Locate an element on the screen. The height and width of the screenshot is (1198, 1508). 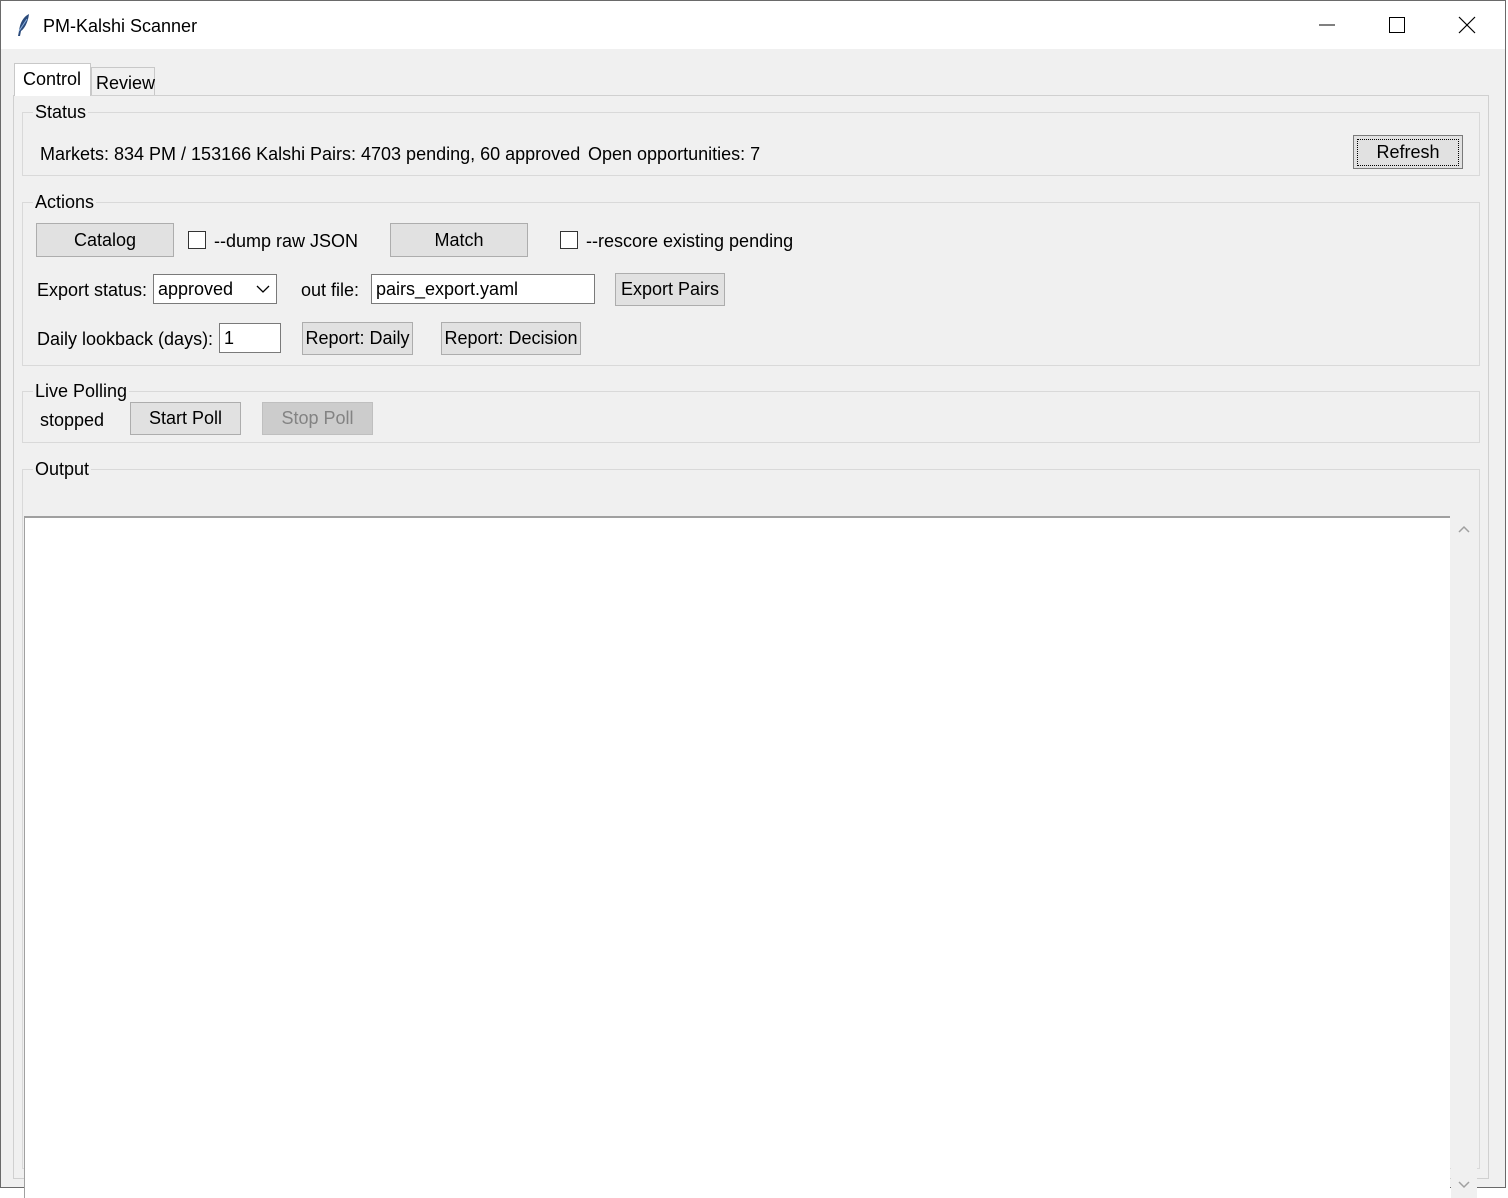
poll-state-label: stopped is located at coordinates (72, 420).